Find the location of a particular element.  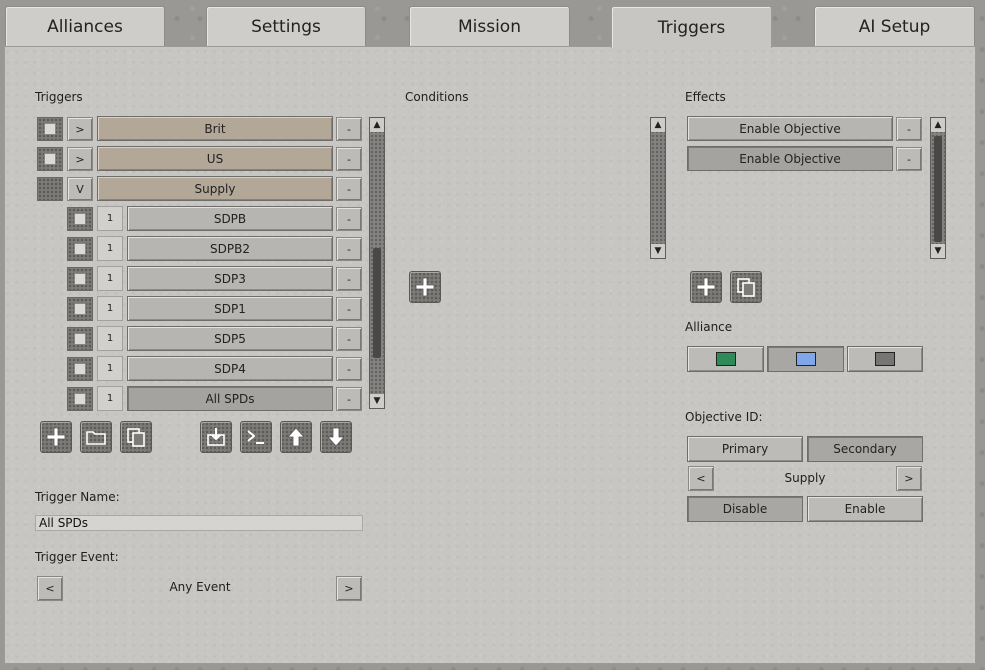

alliance-grey-button is located at coordinates (885, 359).